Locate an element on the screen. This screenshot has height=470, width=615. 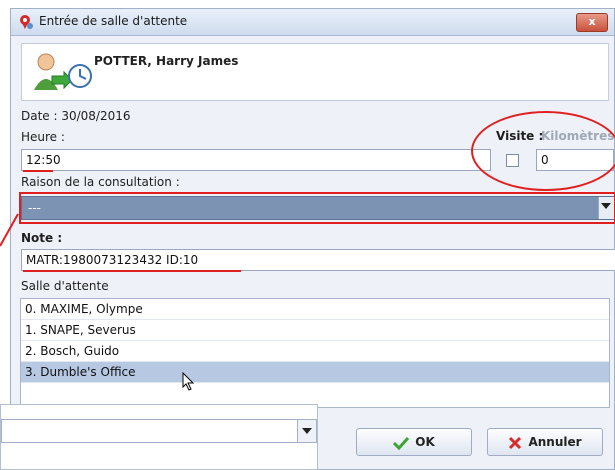
annotation-underline-time is located at coordinates (38, 171).